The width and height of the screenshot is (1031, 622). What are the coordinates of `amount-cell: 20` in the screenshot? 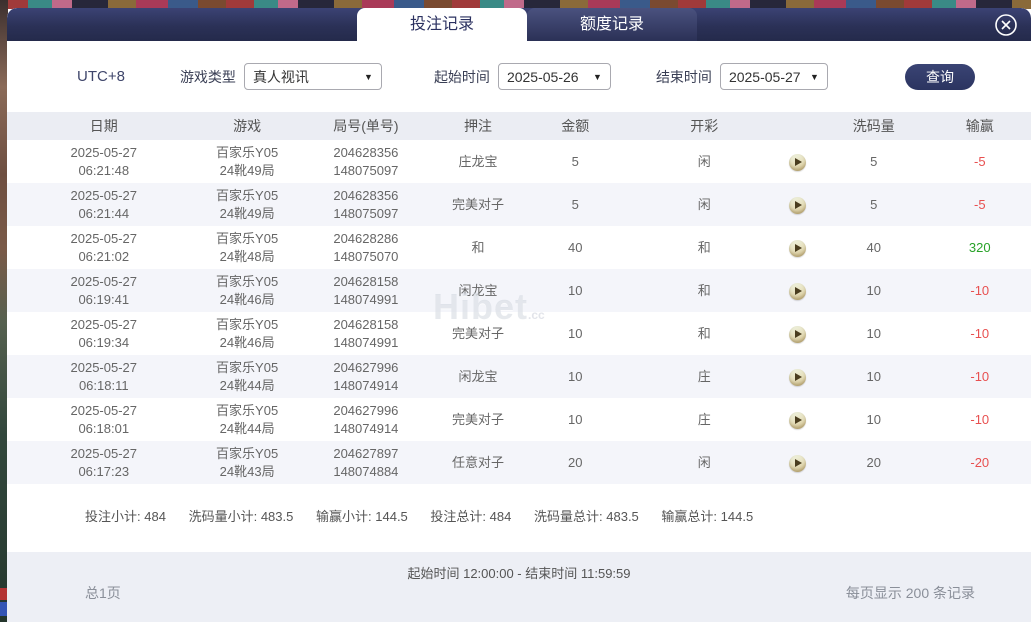 It's located at (575, 462).